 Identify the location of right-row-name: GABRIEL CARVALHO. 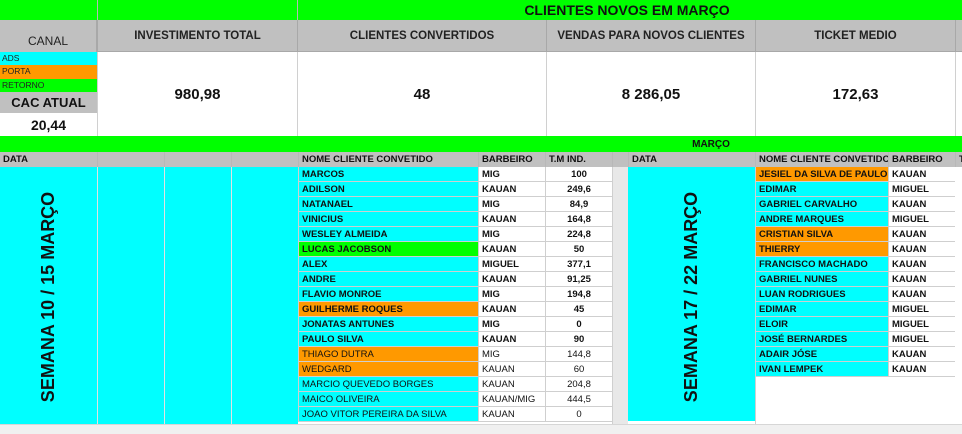
(821, 204).